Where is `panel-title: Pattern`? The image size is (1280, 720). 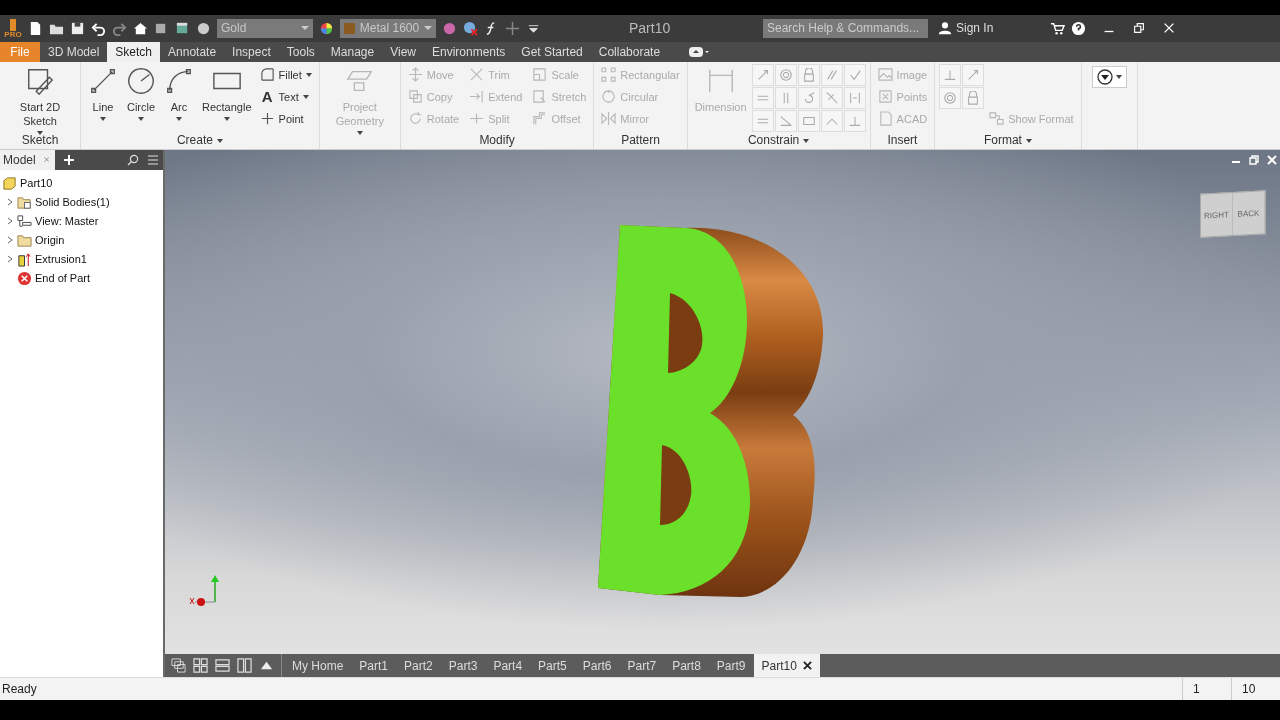
panel-title: Pattern is located at coordinates (640, 140).